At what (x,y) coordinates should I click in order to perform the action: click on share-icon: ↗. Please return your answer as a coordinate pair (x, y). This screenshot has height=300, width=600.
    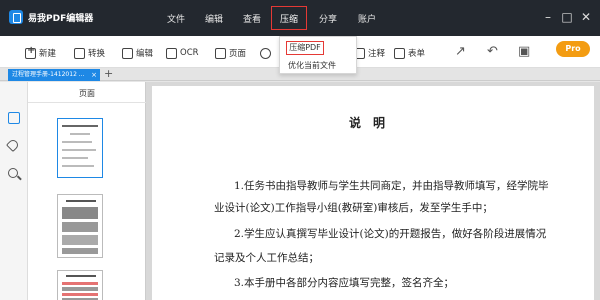
    Looking at the image, I should click on (460, 51).